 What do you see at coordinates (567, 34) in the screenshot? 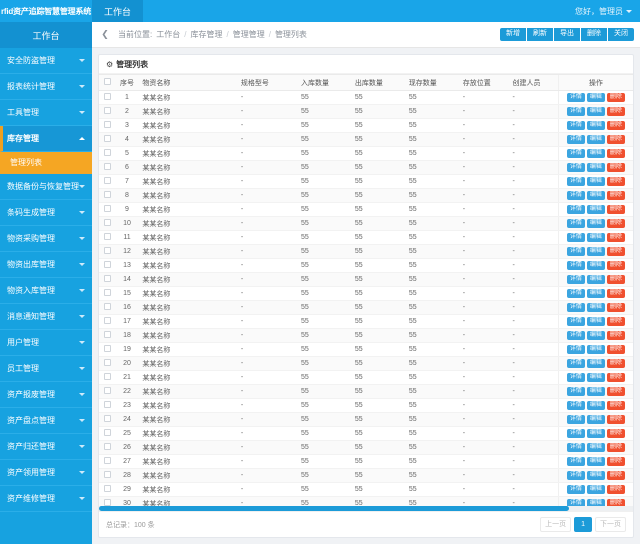
I see `export-button: 导出` at bounding box center [567, 34].